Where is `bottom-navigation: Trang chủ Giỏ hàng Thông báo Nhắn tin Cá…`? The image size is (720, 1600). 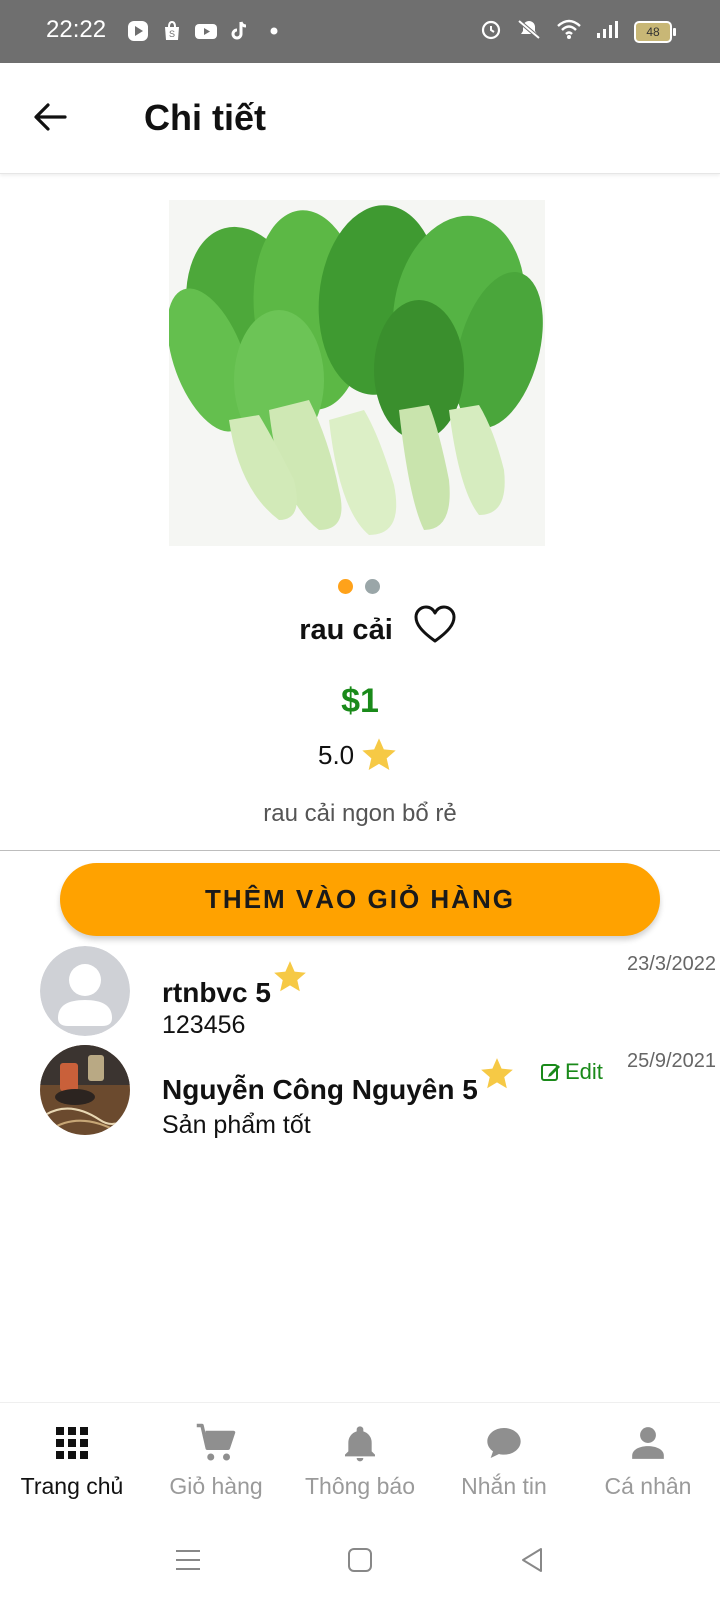
bottom-navigation: Trang chủ Giỏ hàng Thông báo Nhắn tin Cá… is located at coordinates (360, 1461).